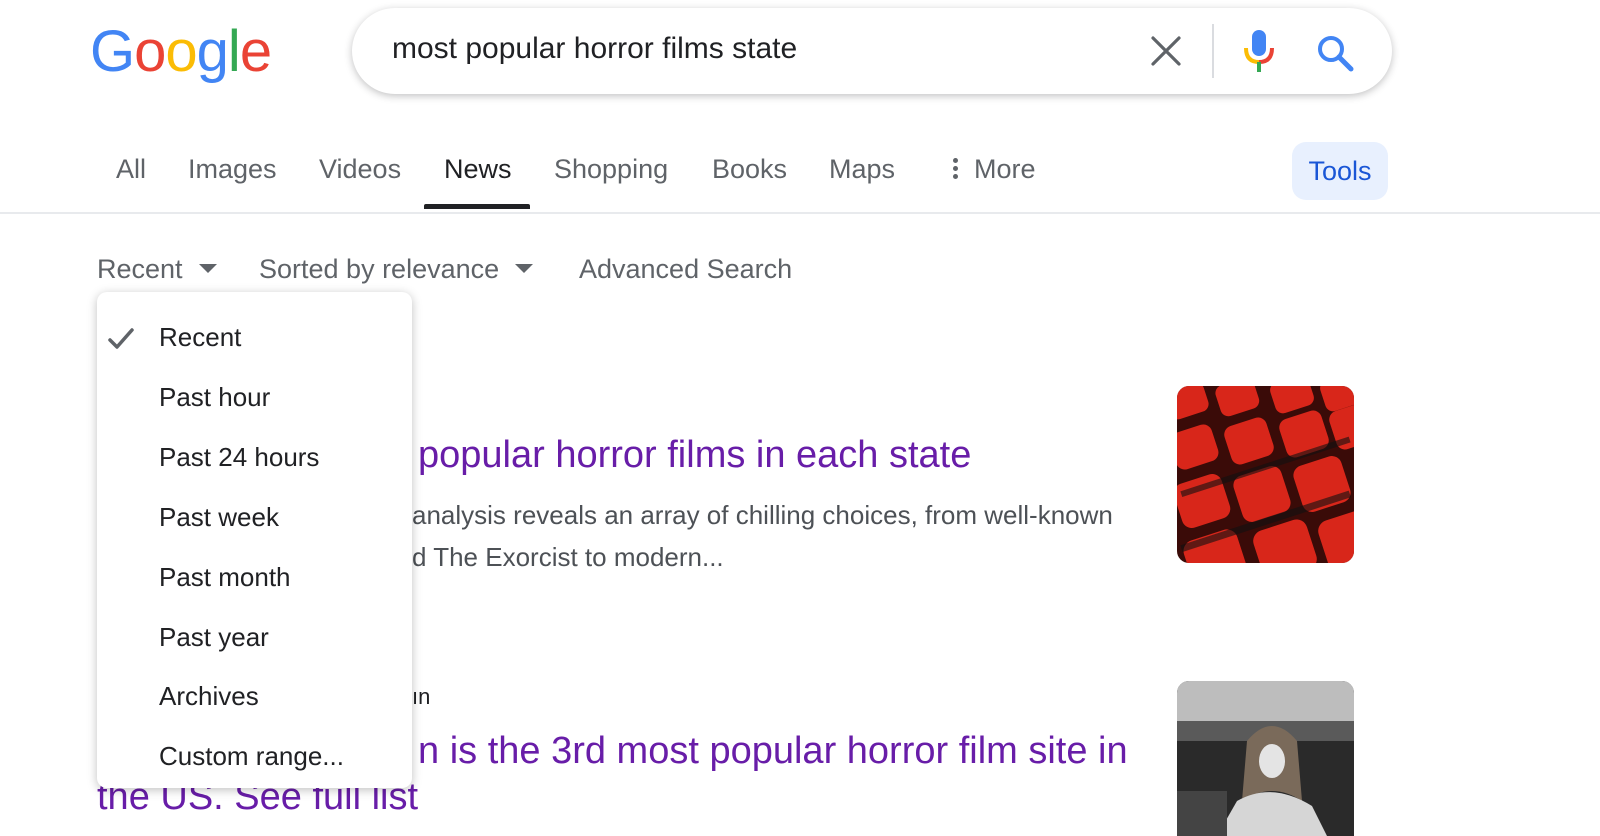 The width and height of the screenshot is (1600, 836). I want to click on menu-item-label: Past year, so click(214, 637).